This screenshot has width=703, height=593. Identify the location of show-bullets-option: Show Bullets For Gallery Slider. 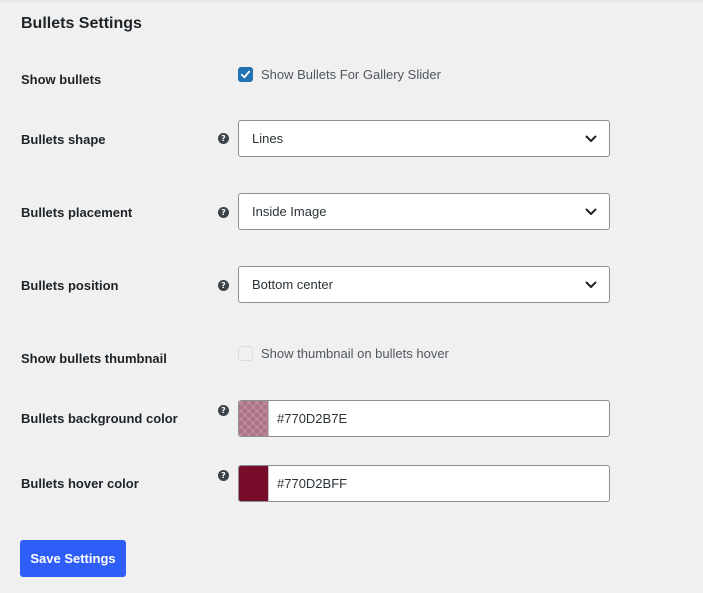
(339, 74).